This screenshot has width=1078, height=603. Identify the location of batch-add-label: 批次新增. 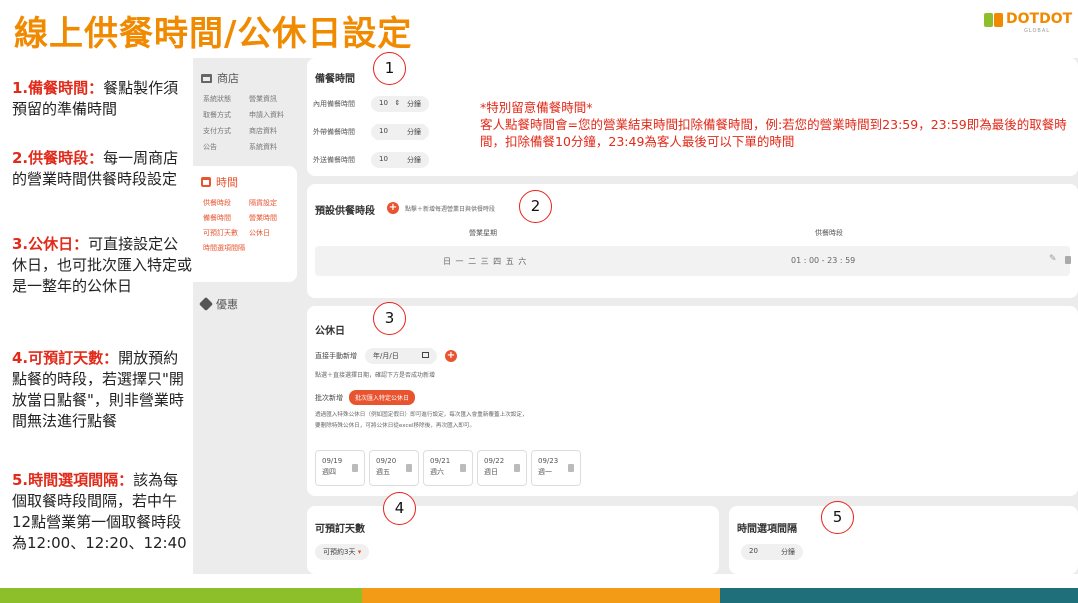
(329, 397).